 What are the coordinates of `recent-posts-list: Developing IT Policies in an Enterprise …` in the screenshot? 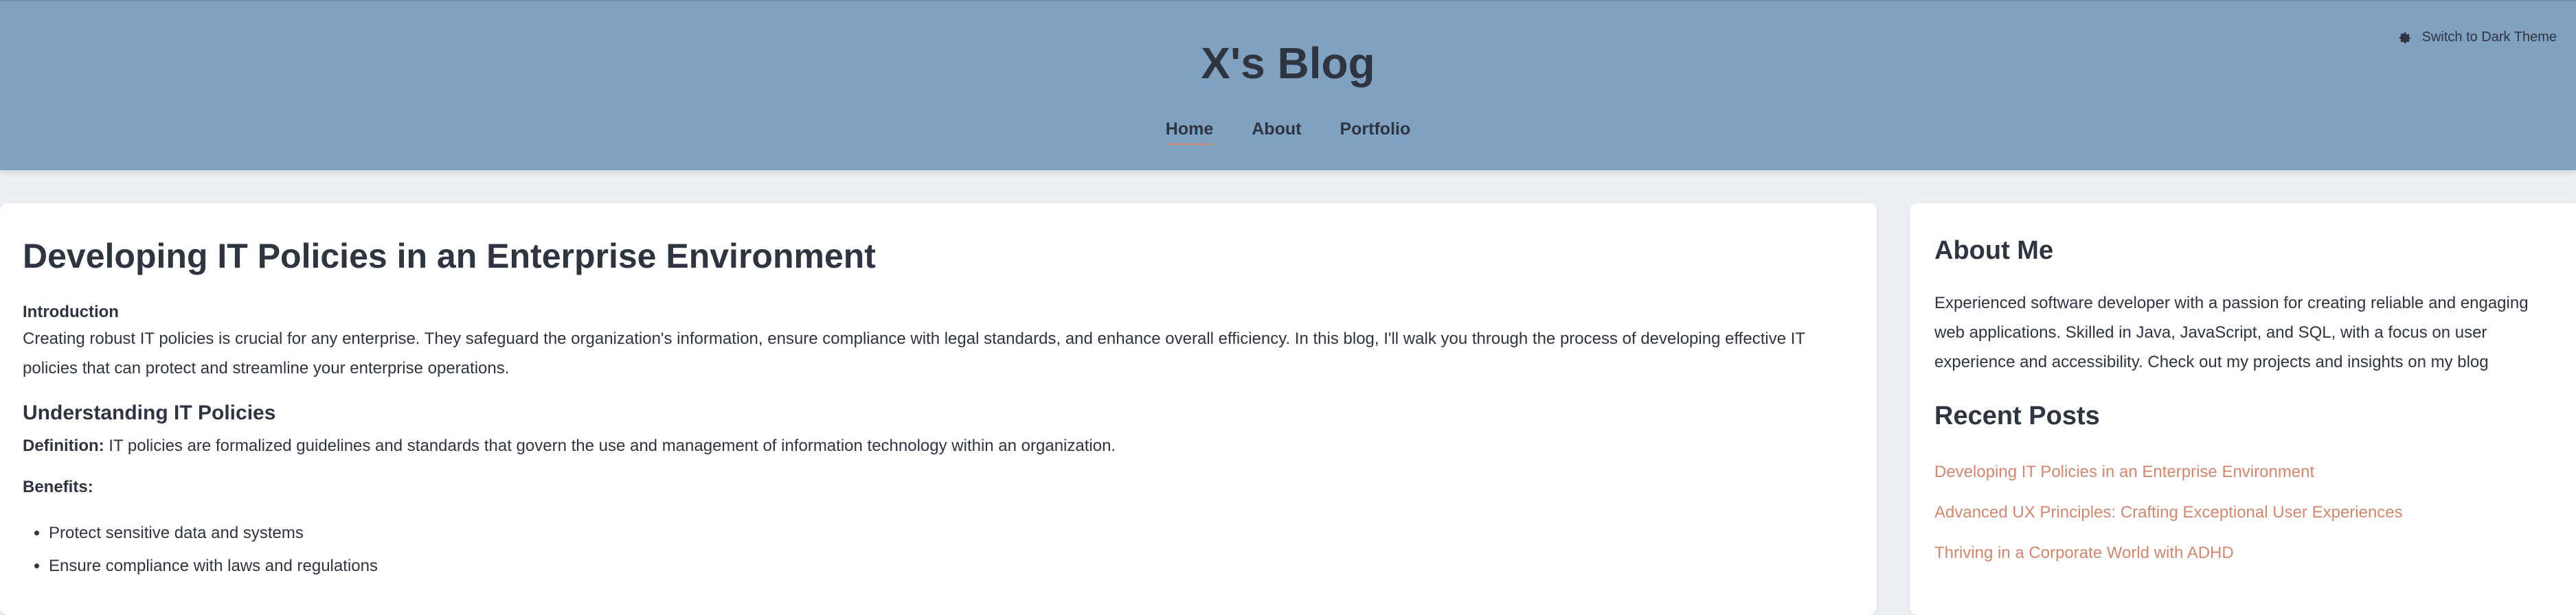 It's located at (2242, 514).